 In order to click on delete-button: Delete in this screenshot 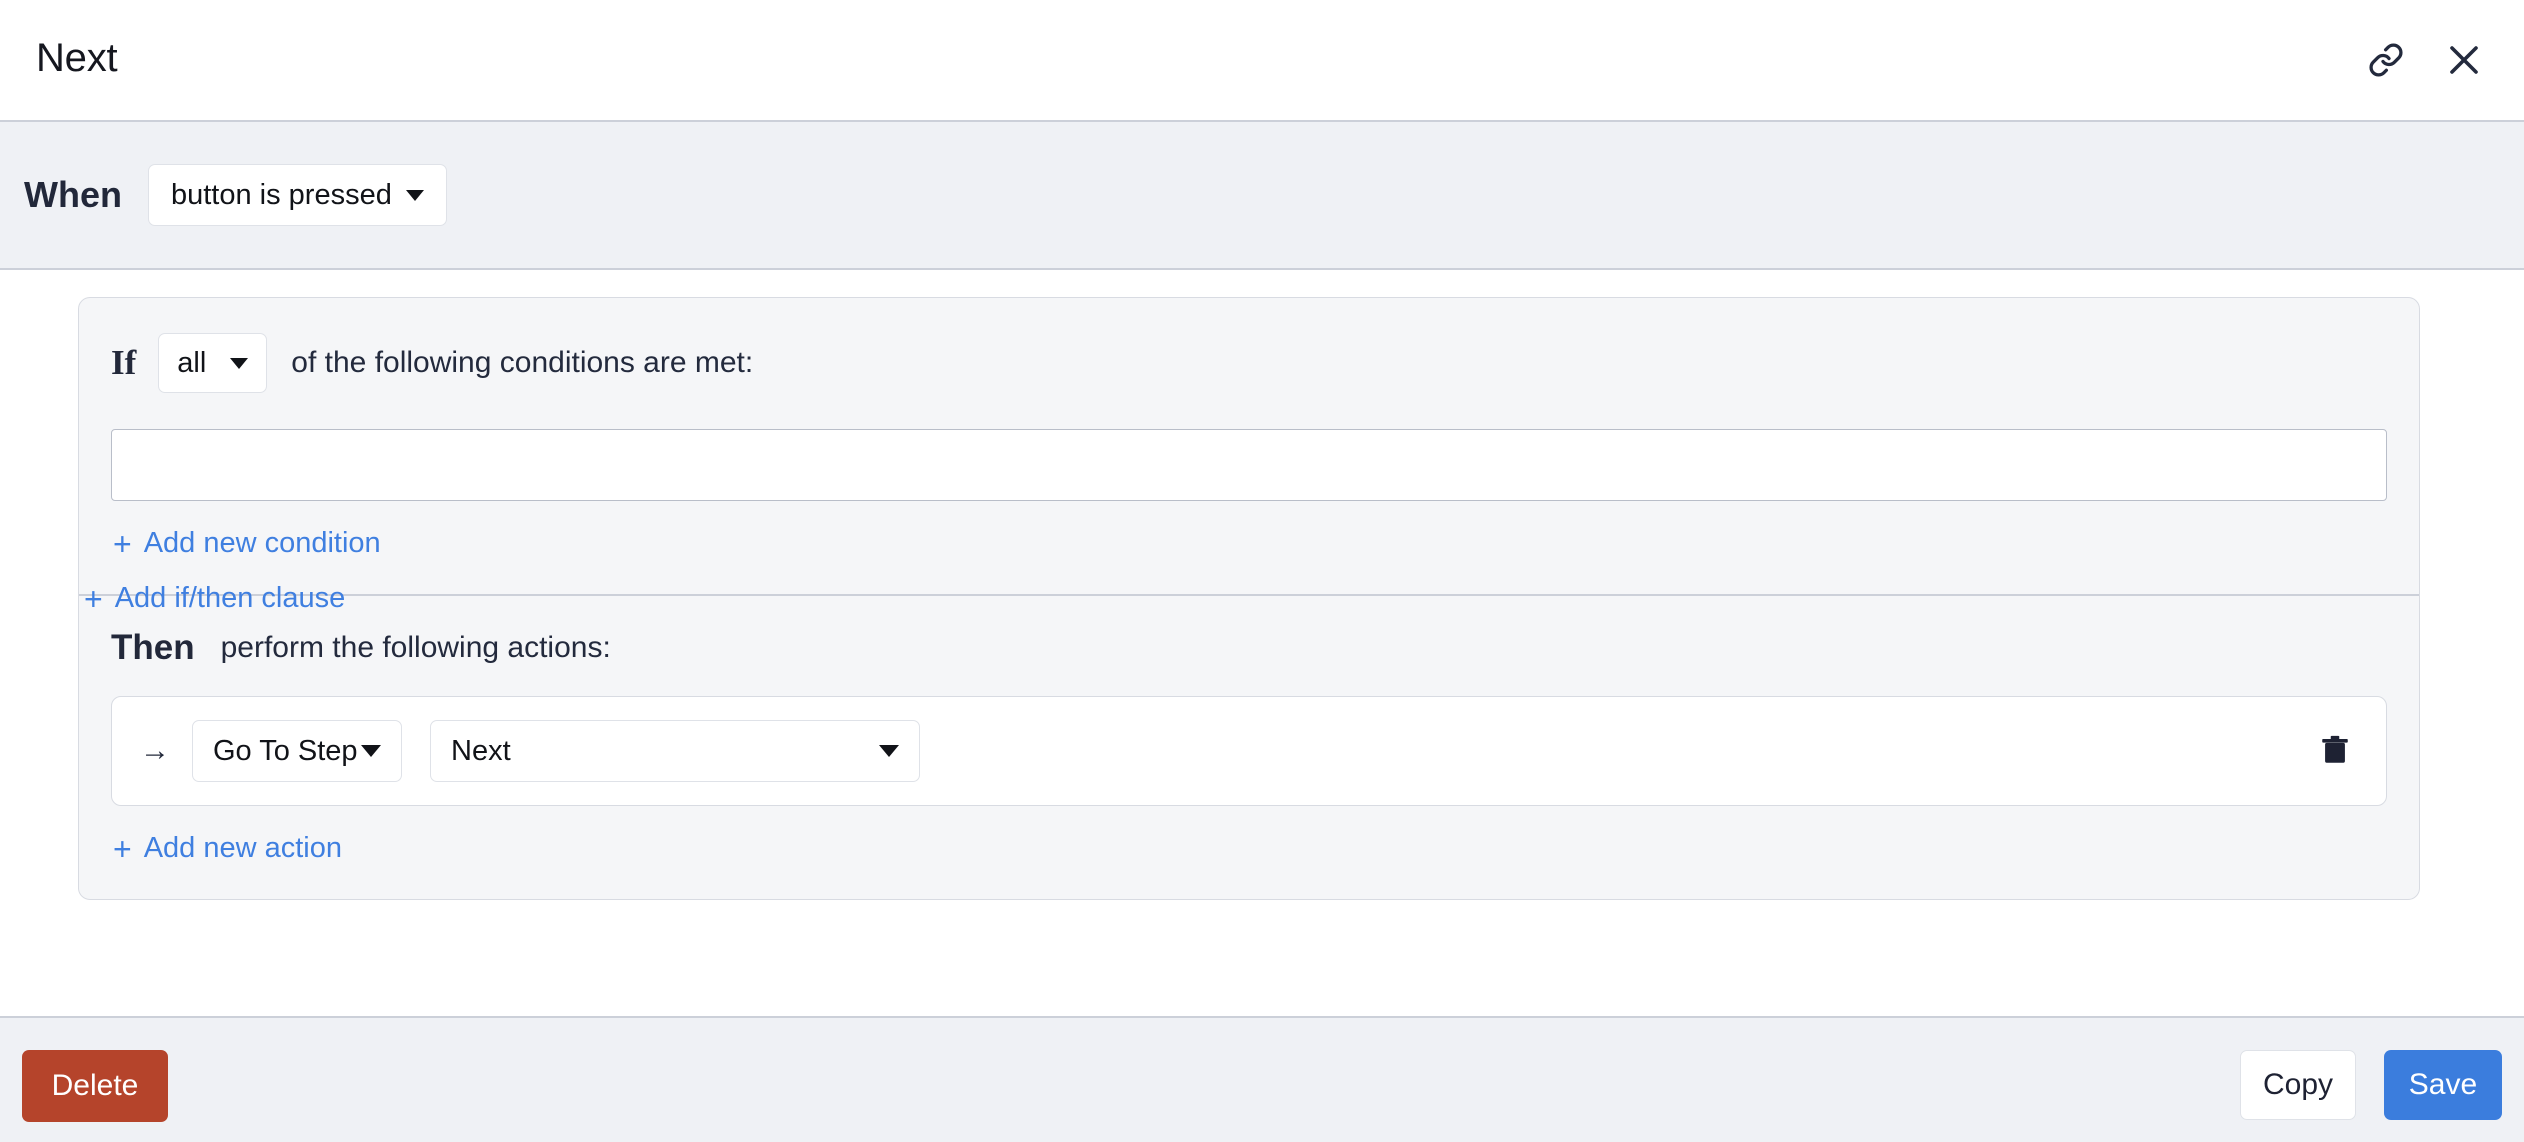, I will do `click(95, 1086)`.